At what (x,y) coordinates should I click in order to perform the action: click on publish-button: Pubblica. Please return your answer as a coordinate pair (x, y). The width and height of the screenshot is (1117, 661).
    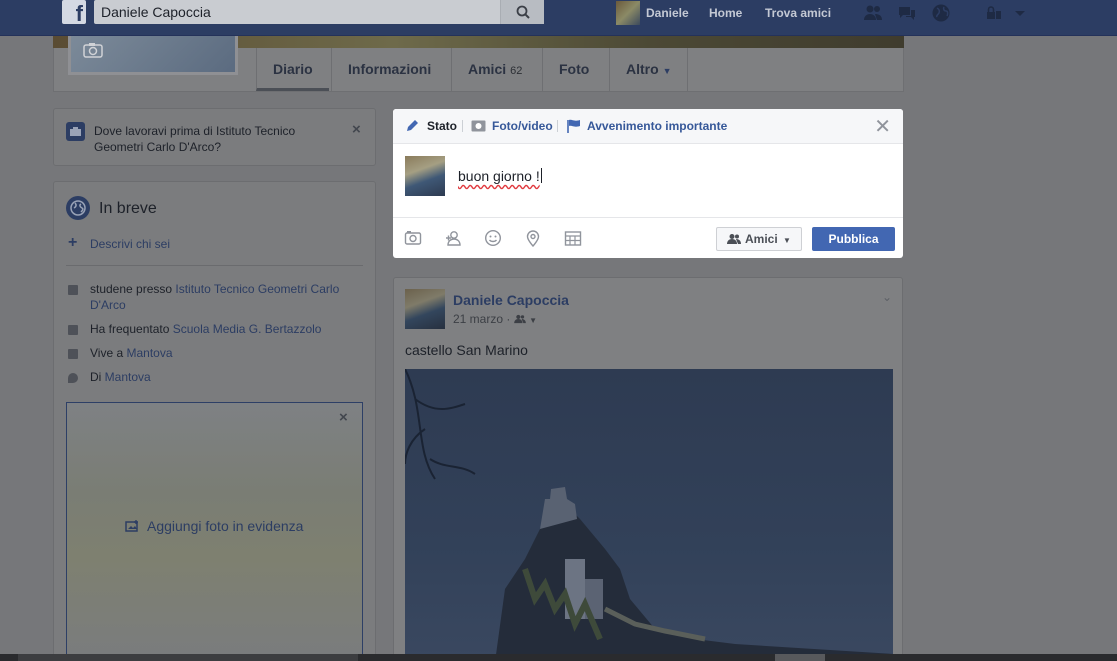
    Looking at the image, I should click on (853, 239).